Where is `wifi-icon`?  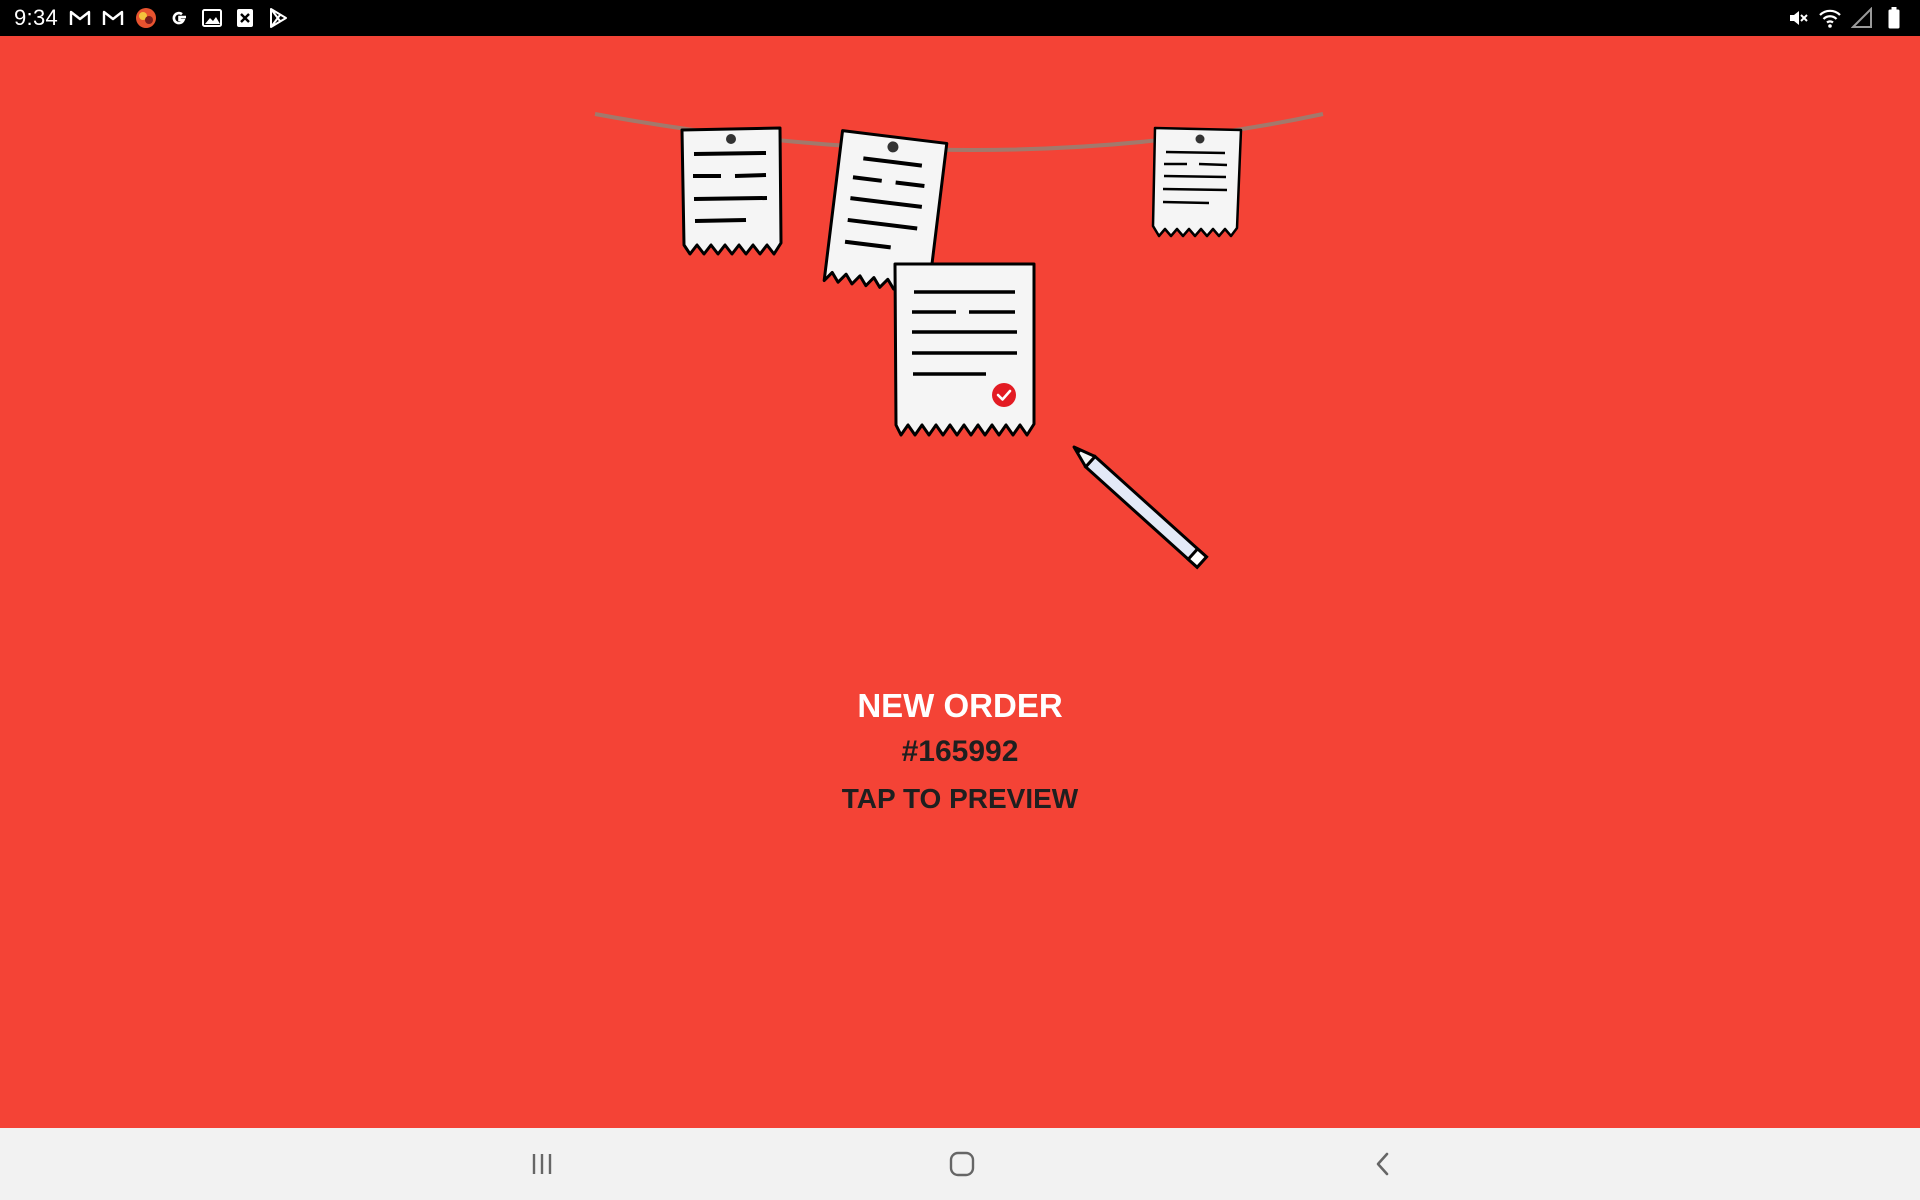
wifi-icon is located at coordinates (1830, 18).